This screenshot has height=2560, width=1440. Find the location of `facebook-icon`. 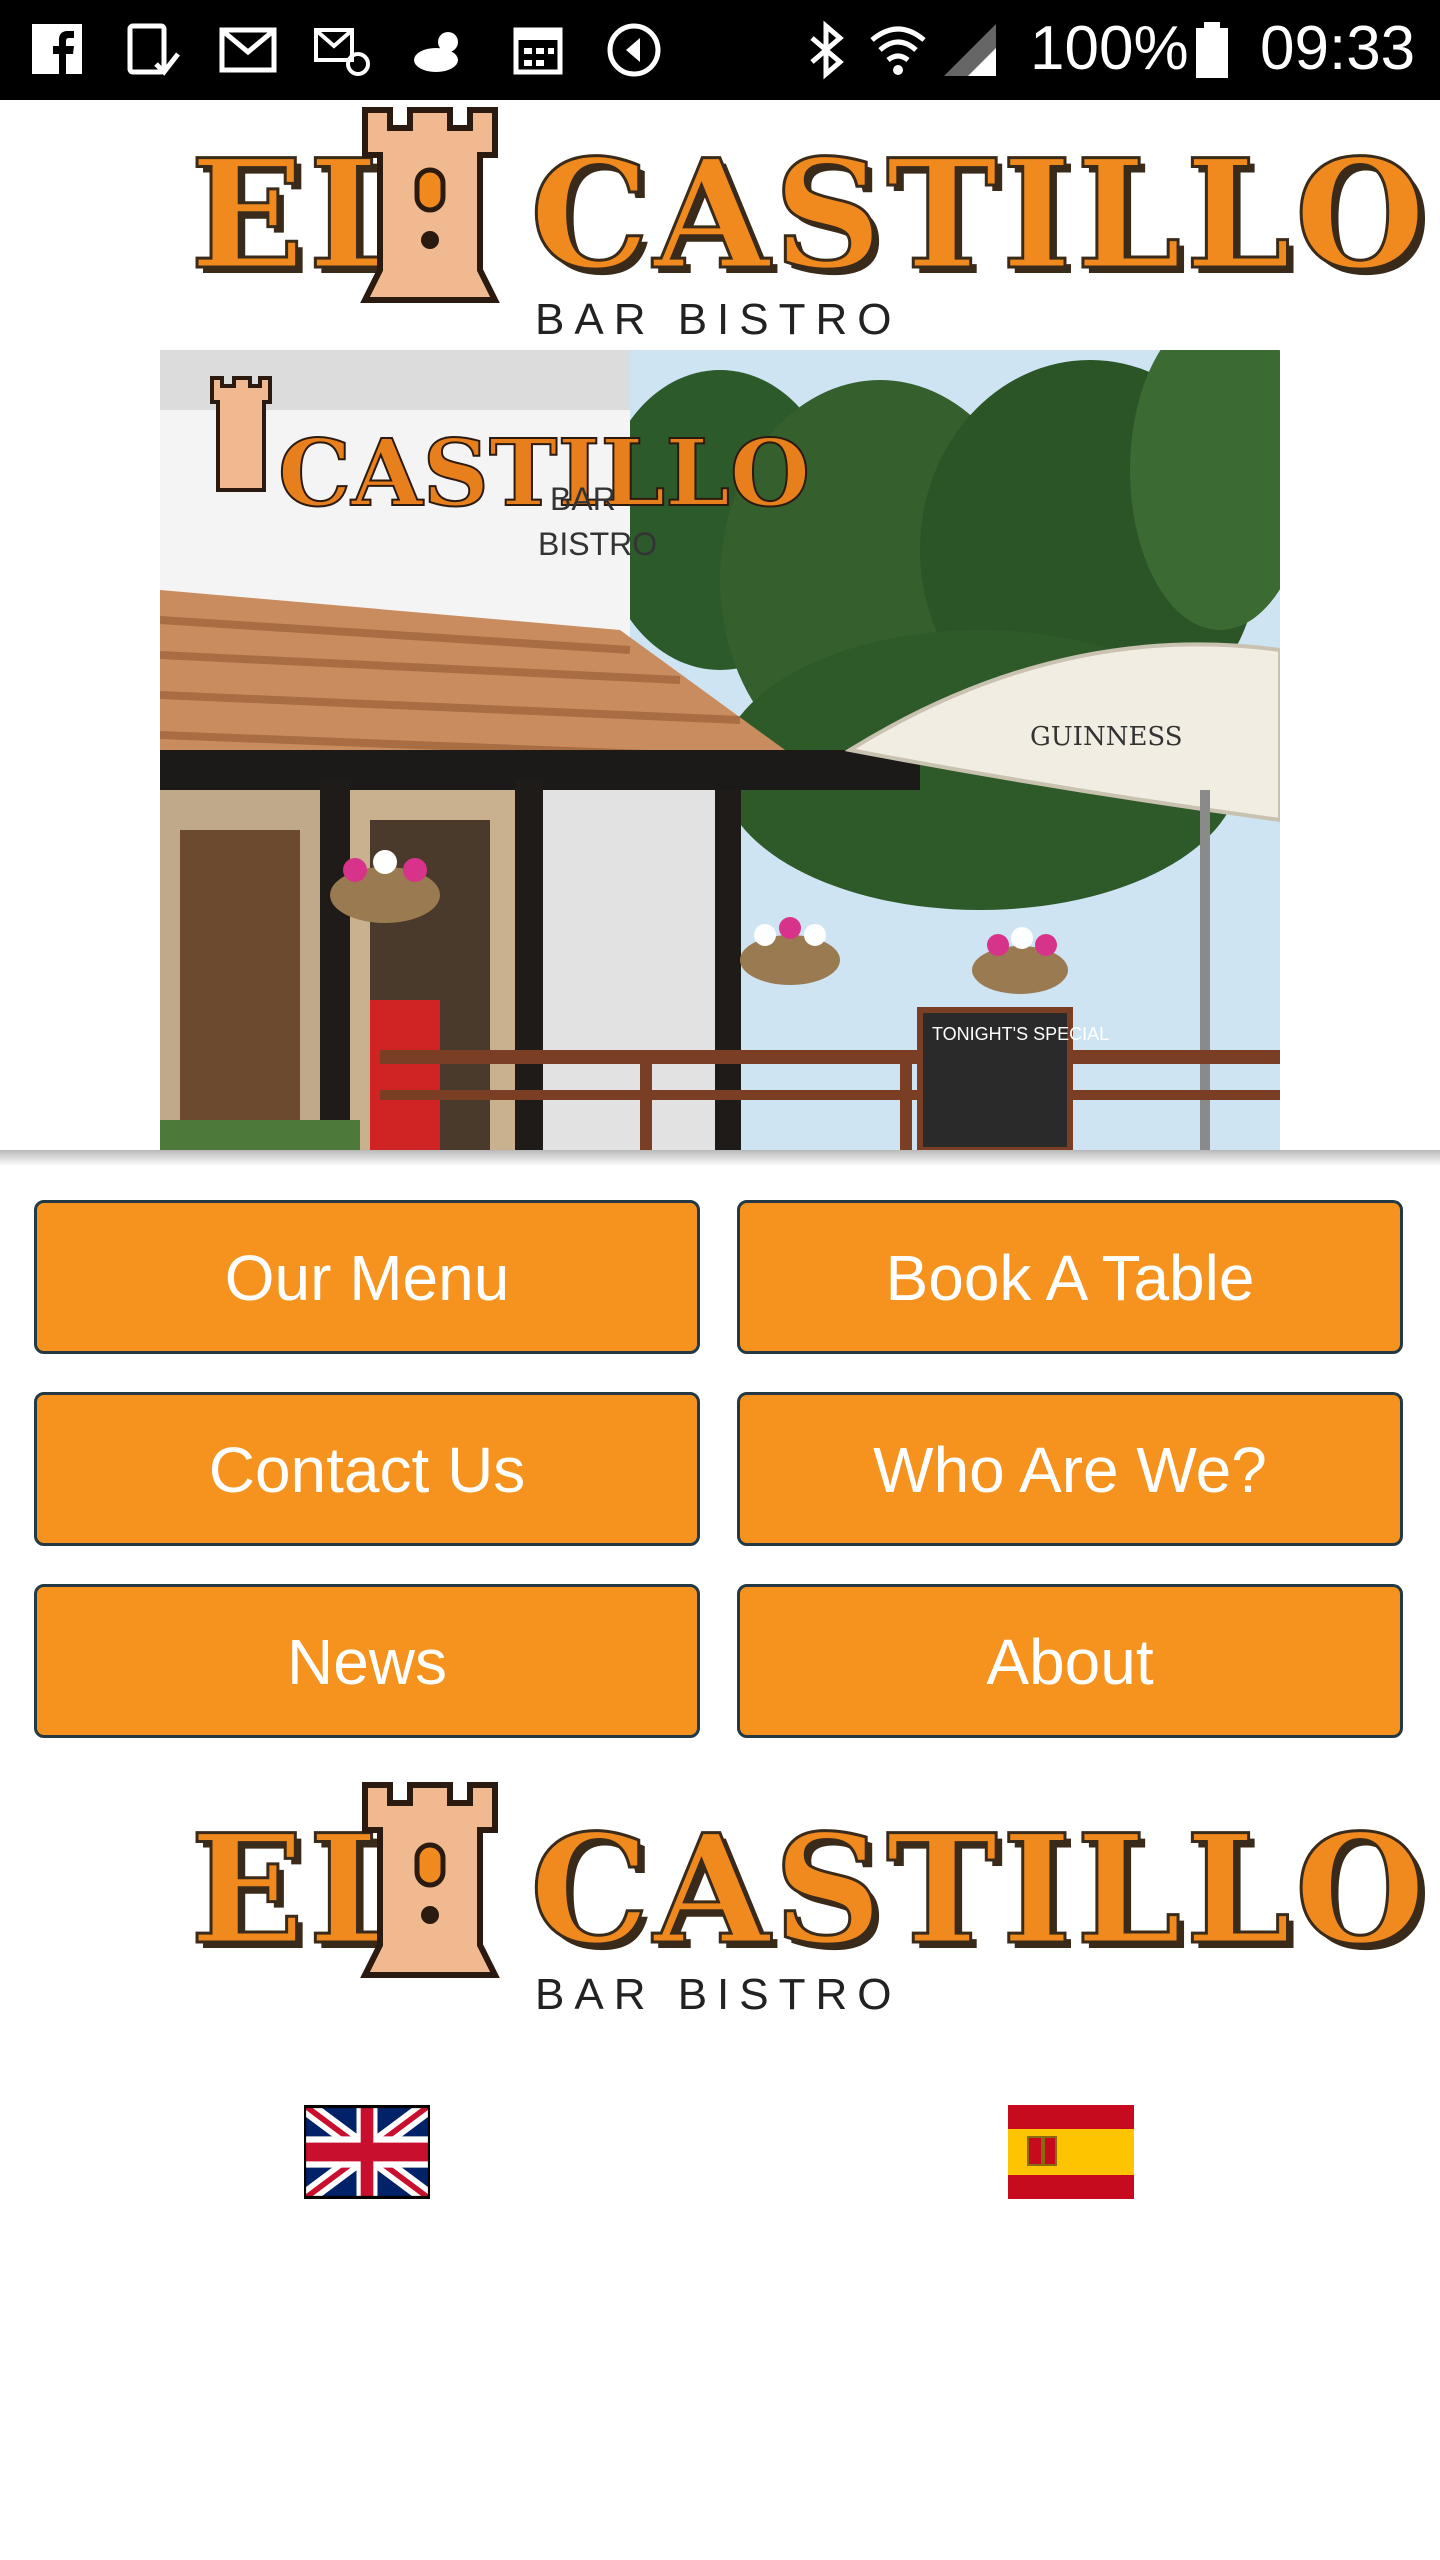

facebook-icon is located at coordinates (57, 49).